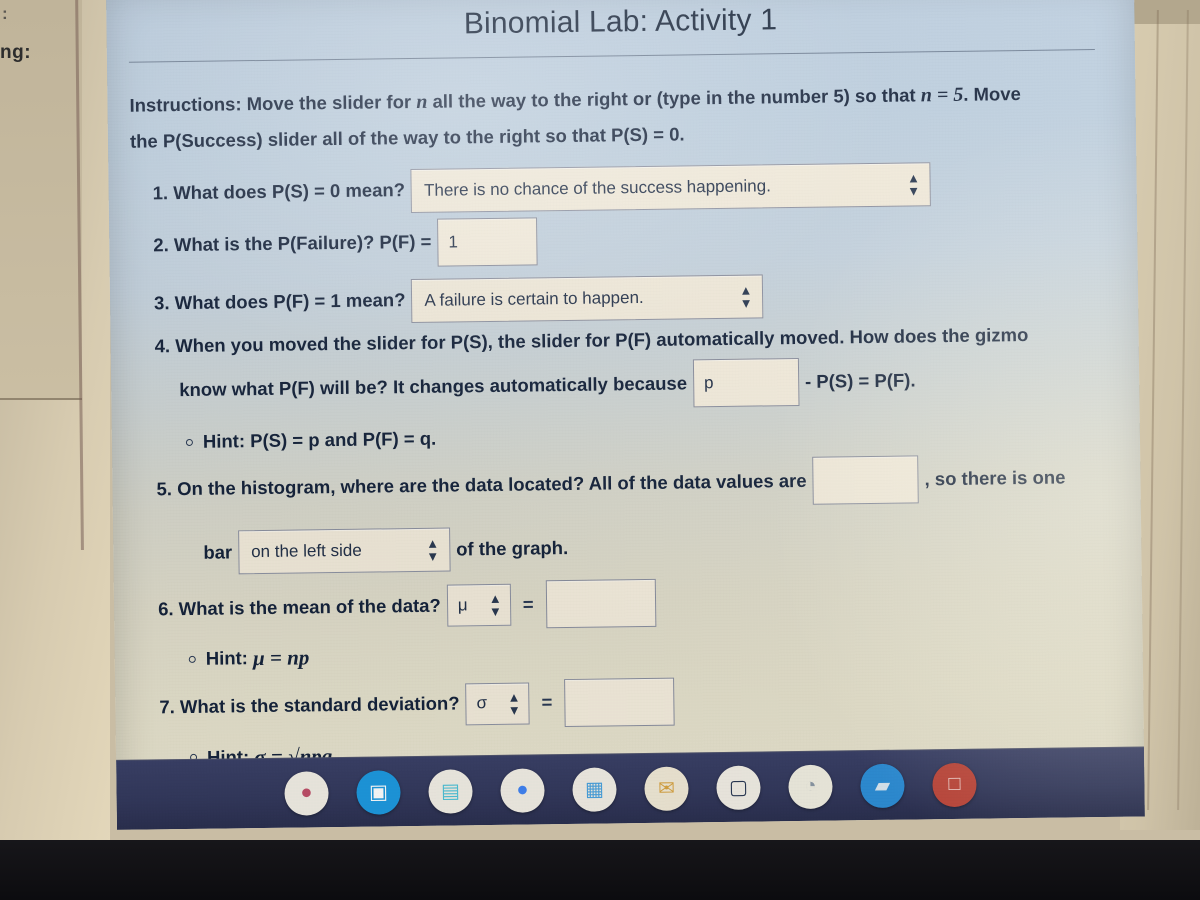 The image size is (1200, 900). I want to click on launcher-icon: ●, so click(306, 793).